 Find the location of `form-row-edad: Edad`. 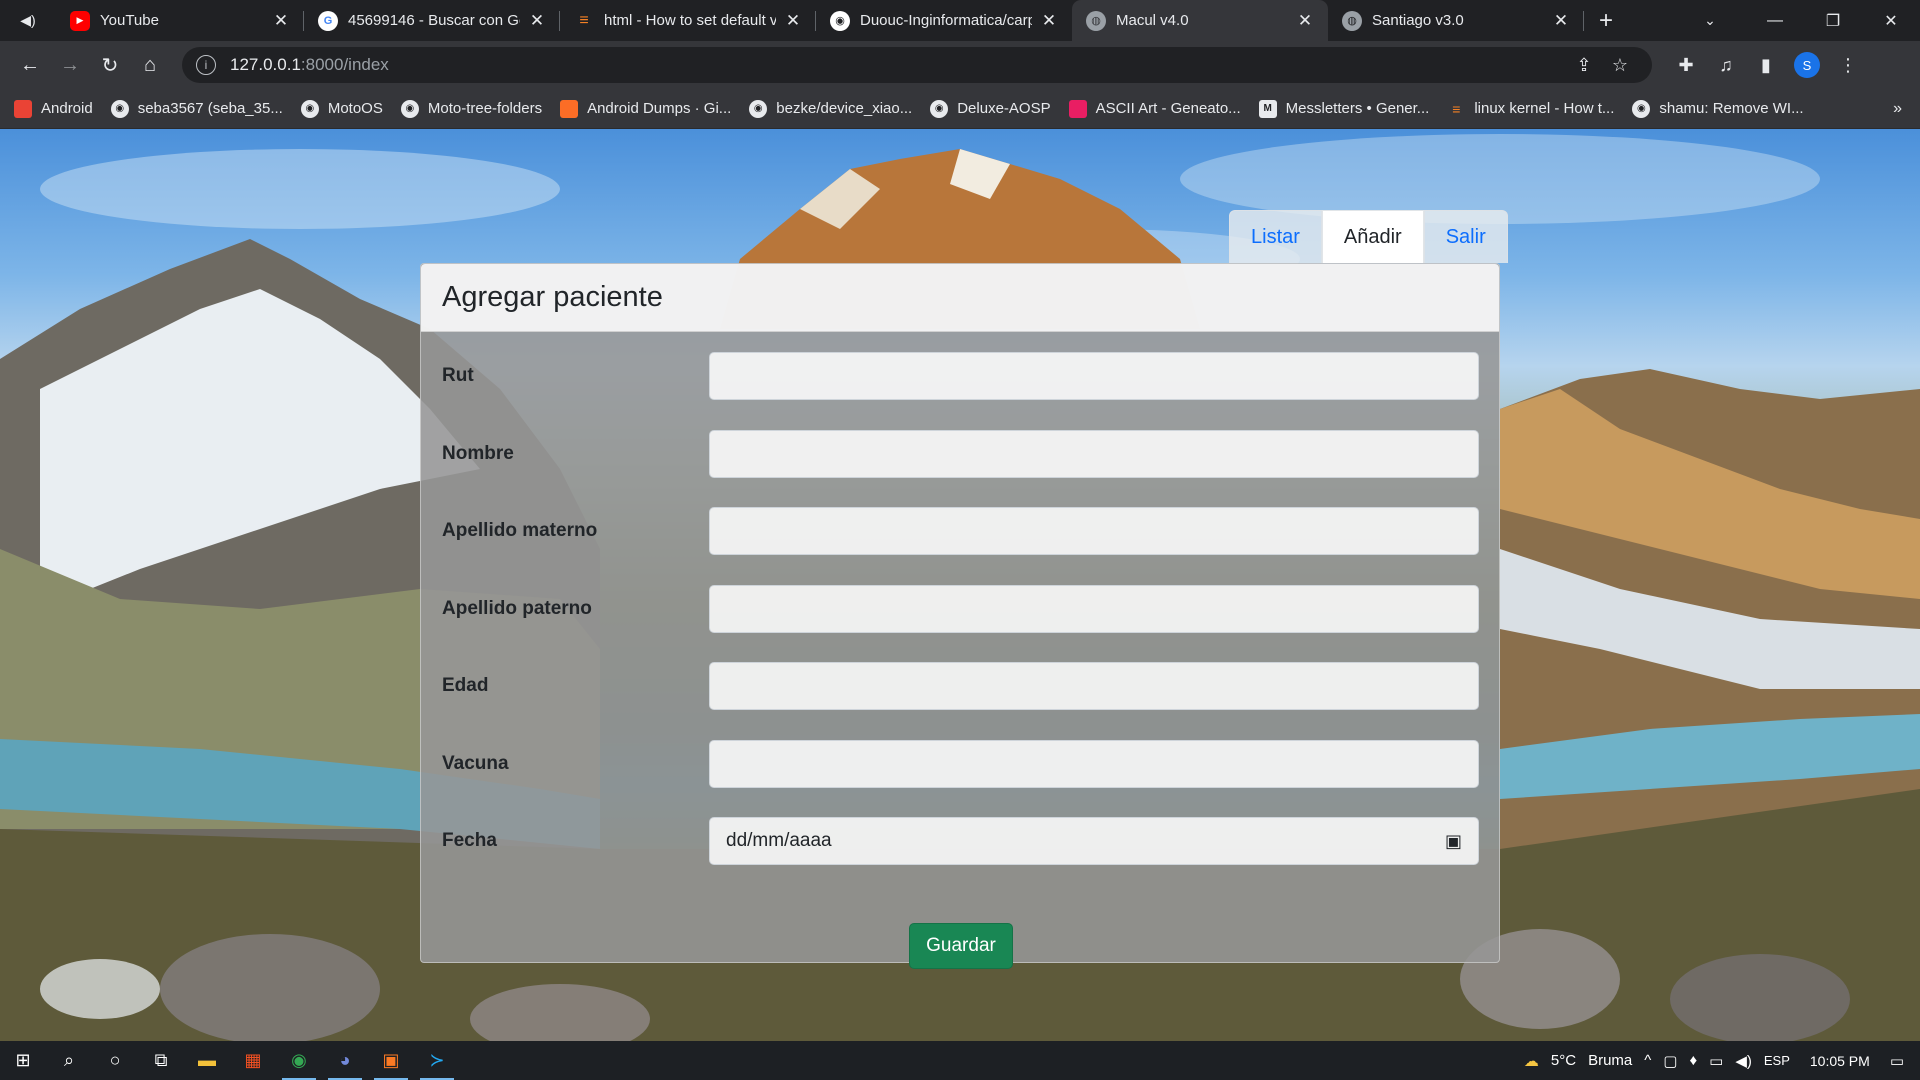

form-row-edad: Edad is located at coordinates (961, 686).